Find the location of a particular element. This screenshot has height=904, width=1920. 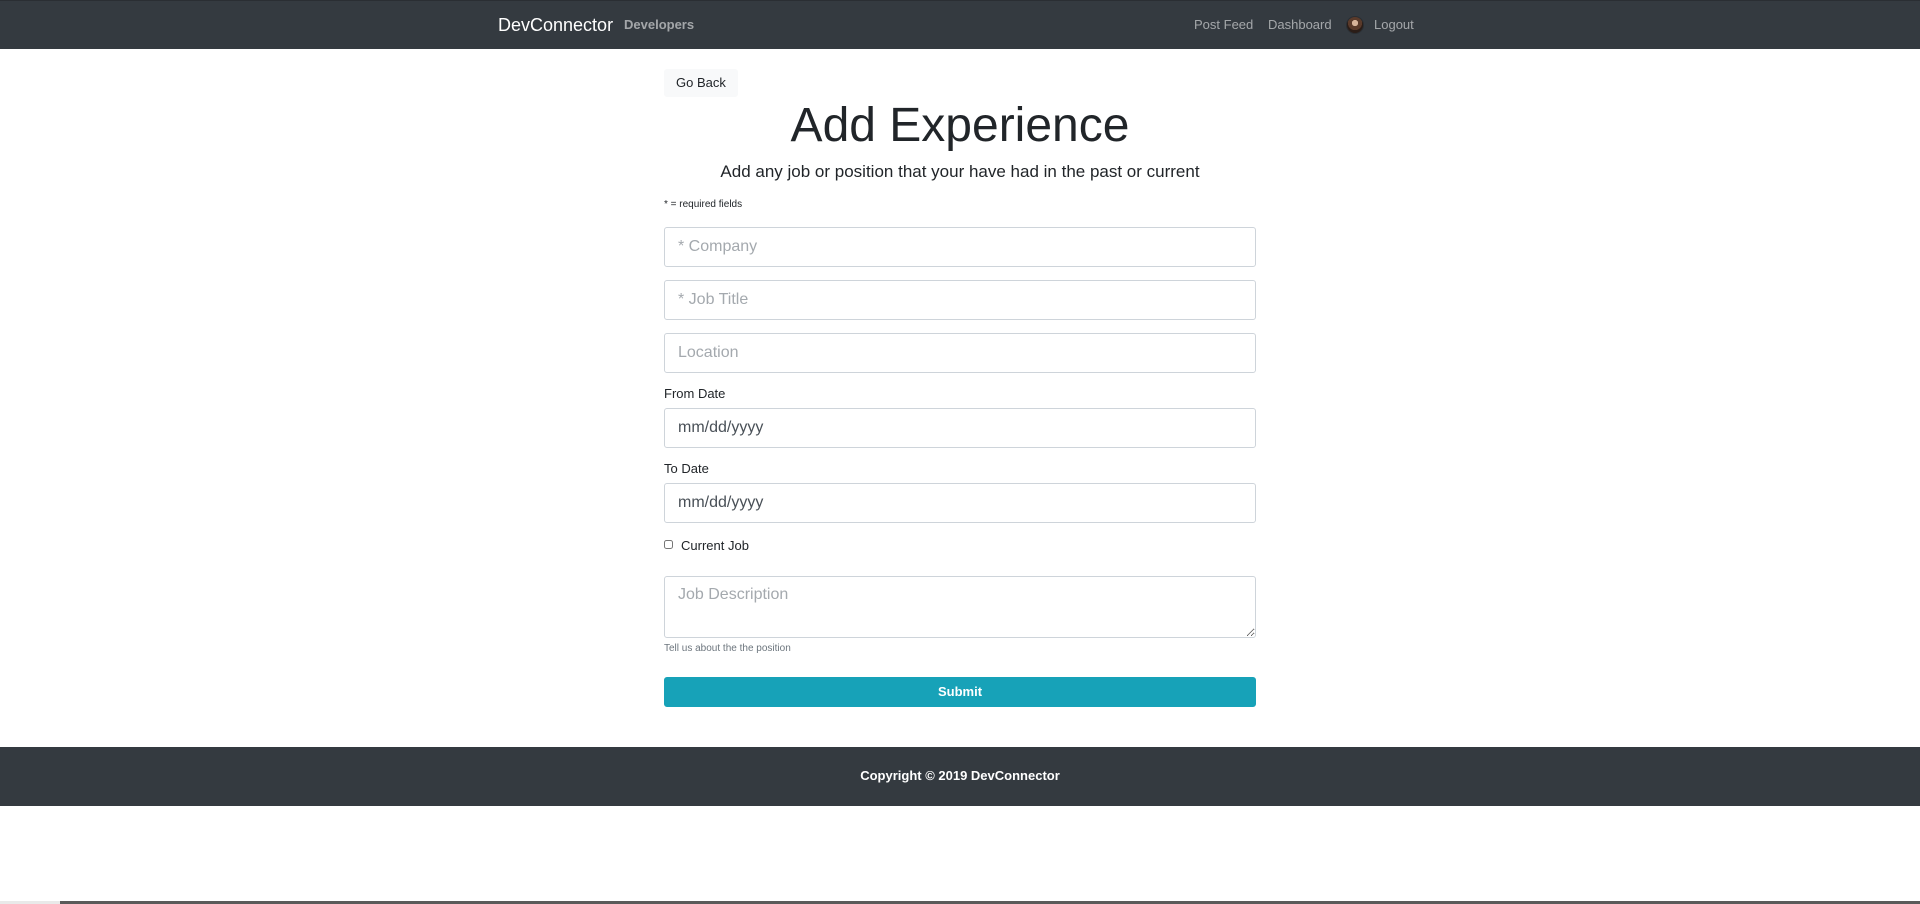

nav-dashboard-link: Dashboard is located at coordinates (1300, 25).